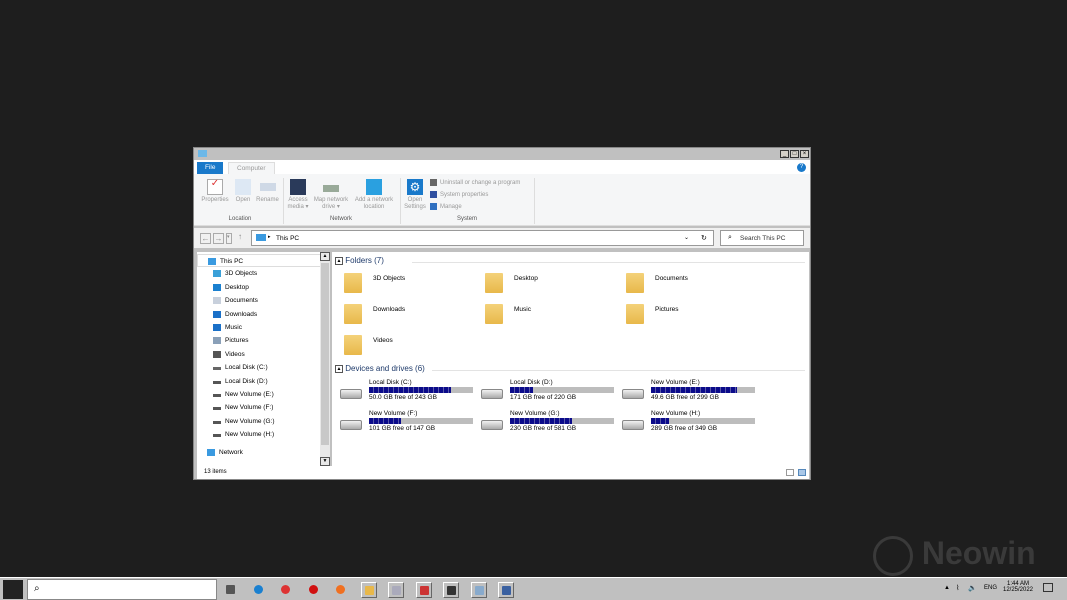  What do you see at coordinates (215, 191) in the screenshot?
I see `properties-button: ✓ Properties` at bounding box center [215, 191].